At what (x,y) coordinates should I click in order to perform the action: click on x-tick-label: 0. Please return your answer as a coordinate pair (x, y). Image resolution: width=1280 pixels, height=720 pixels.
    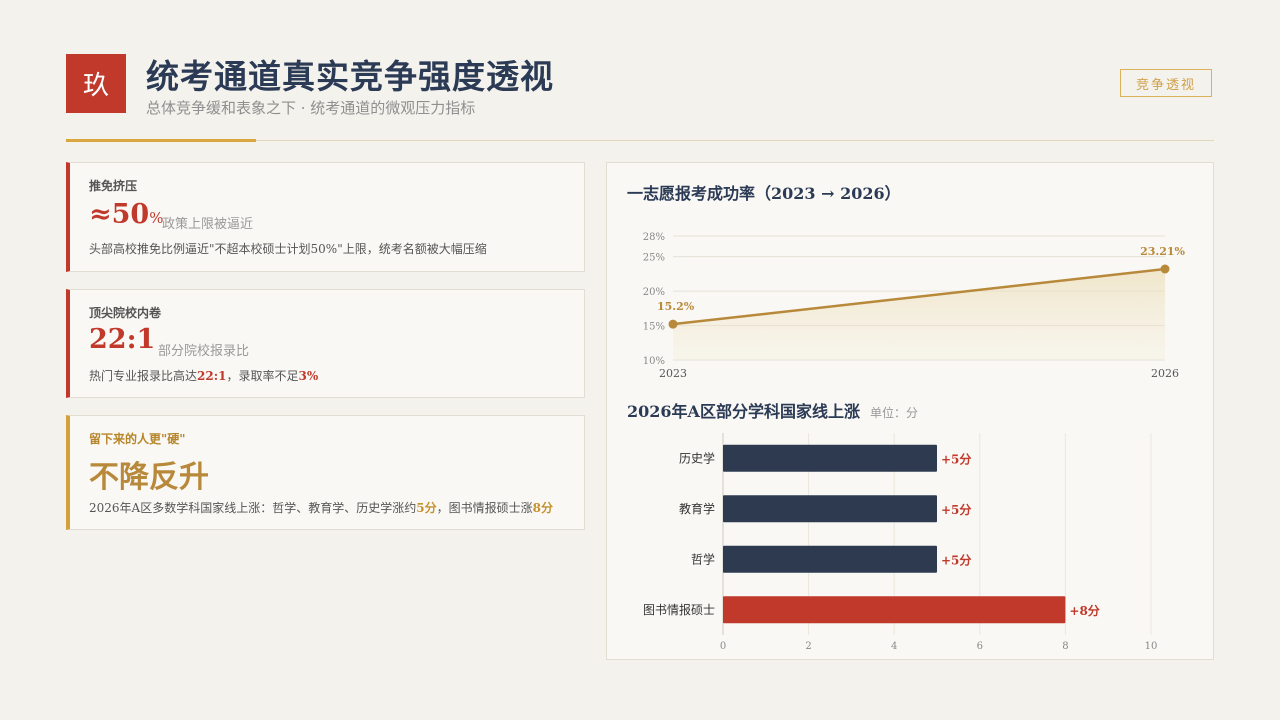
    Looking at the image, I should click on (723, 646).